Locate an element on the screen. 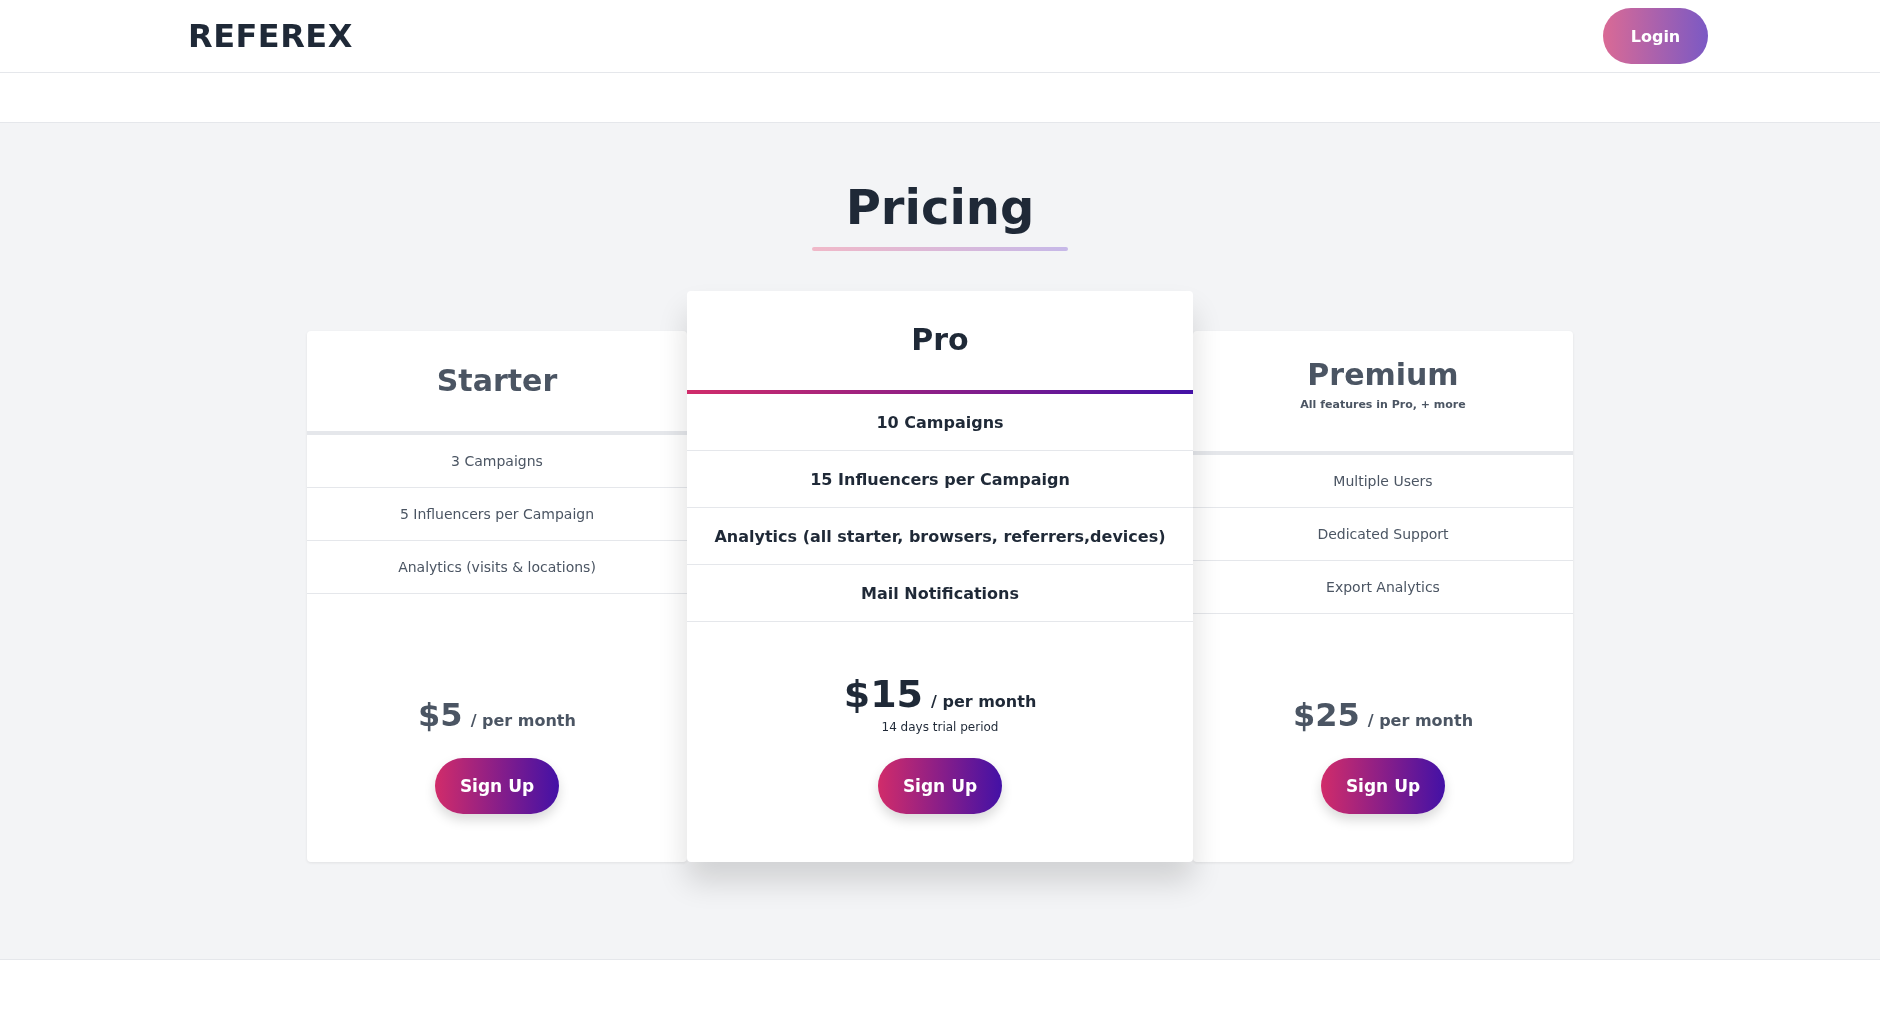 Image resolution: width=1880 pixels, height=1011 pixels. plan-feature: Multiple Users is located at coordinates (1383, 481).